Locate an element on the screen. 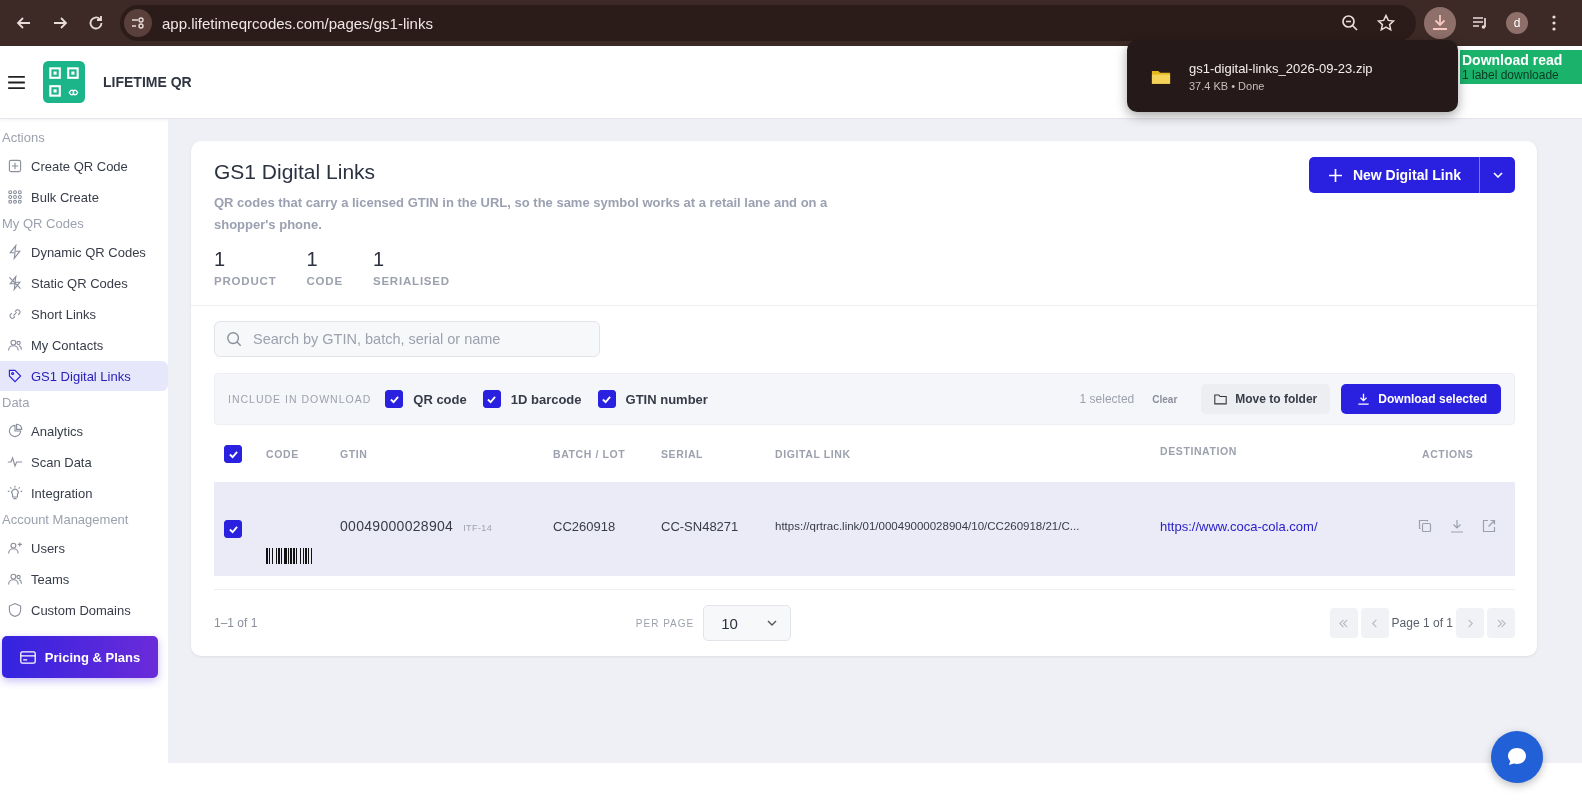  option-label: QR code is located at coordinates (440, 399).